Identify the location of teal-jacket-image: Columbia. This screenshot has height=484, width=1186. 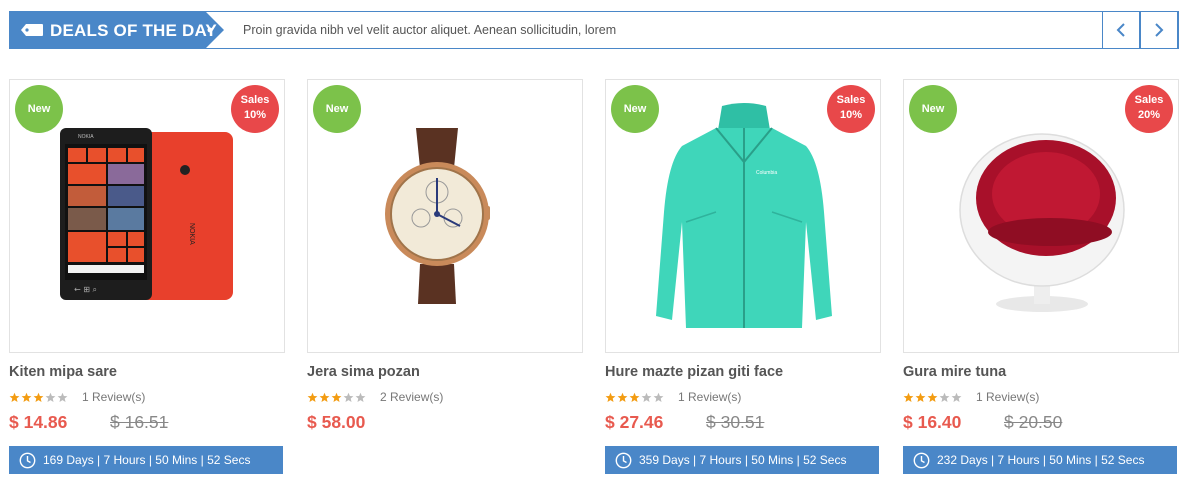
(744, 215).